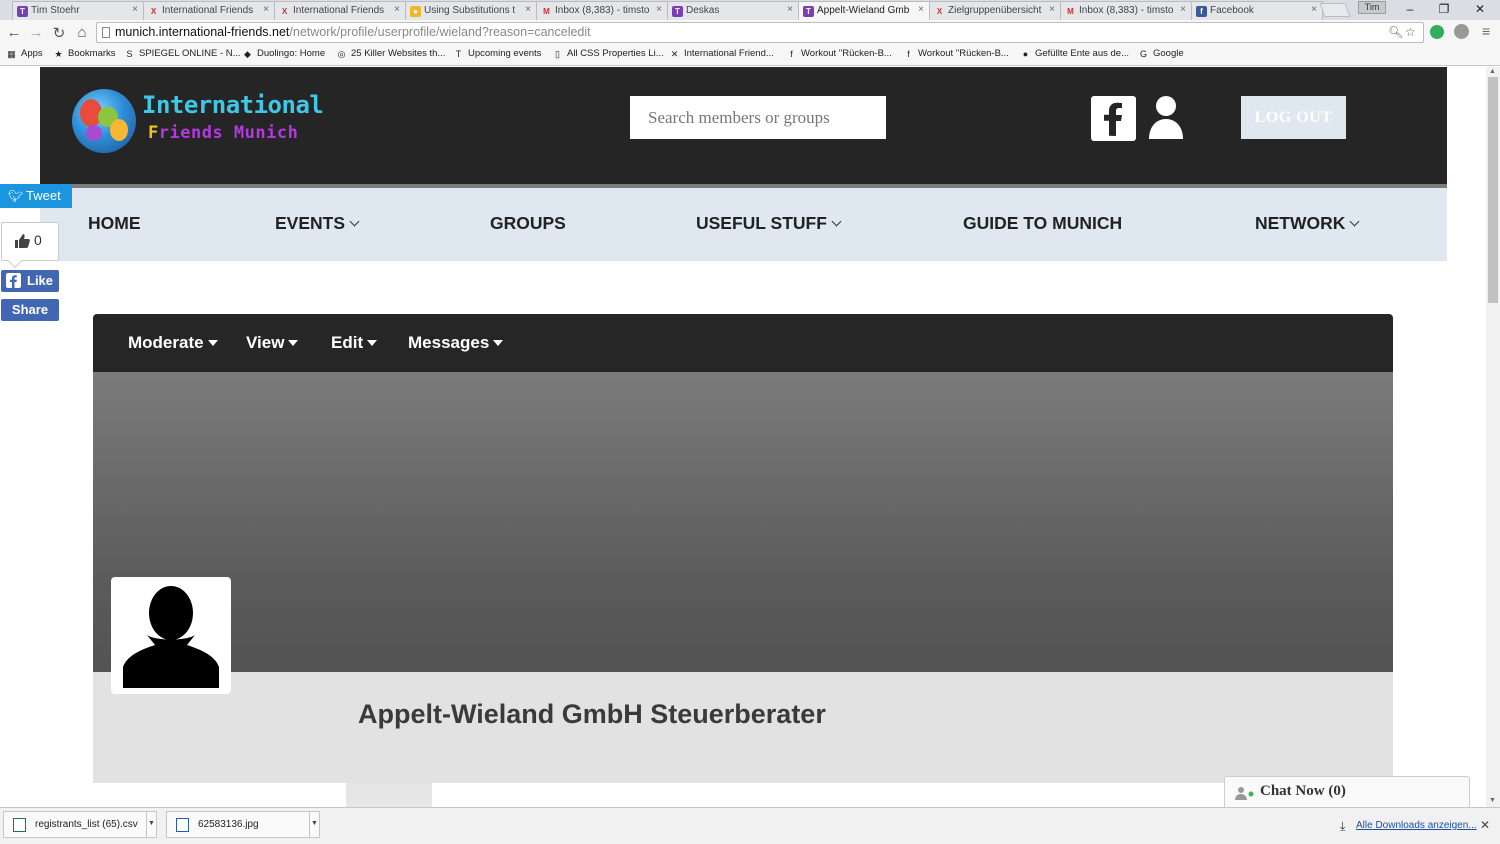  What do you see at coordinates (36, 196) in the screenshot?
I see `tweet-button: 🐦︎ Tweet` at bounding box center [36, 196].